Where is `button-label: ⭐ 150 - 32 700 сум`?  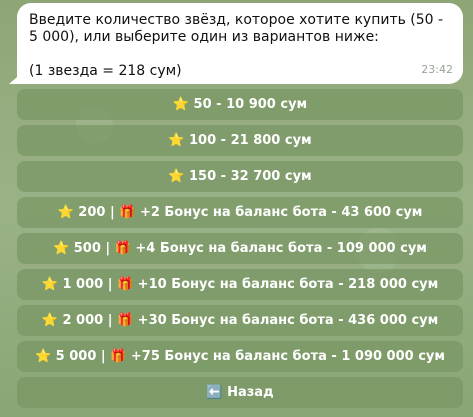 button-label: ⭐ 150 - 32 700 сум is located at coordinates (240, 176).